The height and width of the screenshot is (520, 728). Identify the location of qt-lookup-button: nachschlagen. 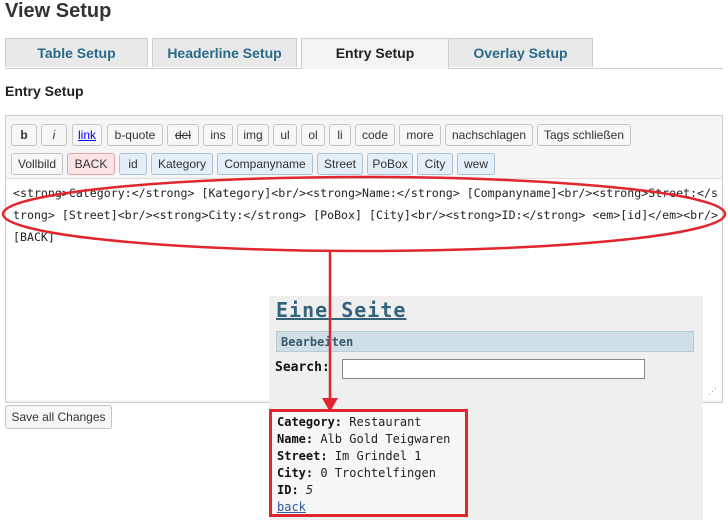
(489, 135).